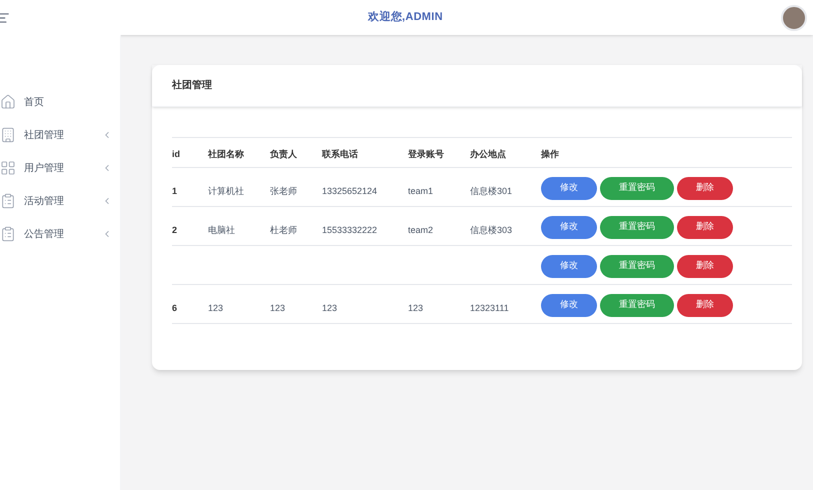 The width and height of the screenshot is (813, 490). What do you see at coordinates (350, 230) in the screenshot?
I see `table-cell: 15533332222` at bounding box center [350, 230].